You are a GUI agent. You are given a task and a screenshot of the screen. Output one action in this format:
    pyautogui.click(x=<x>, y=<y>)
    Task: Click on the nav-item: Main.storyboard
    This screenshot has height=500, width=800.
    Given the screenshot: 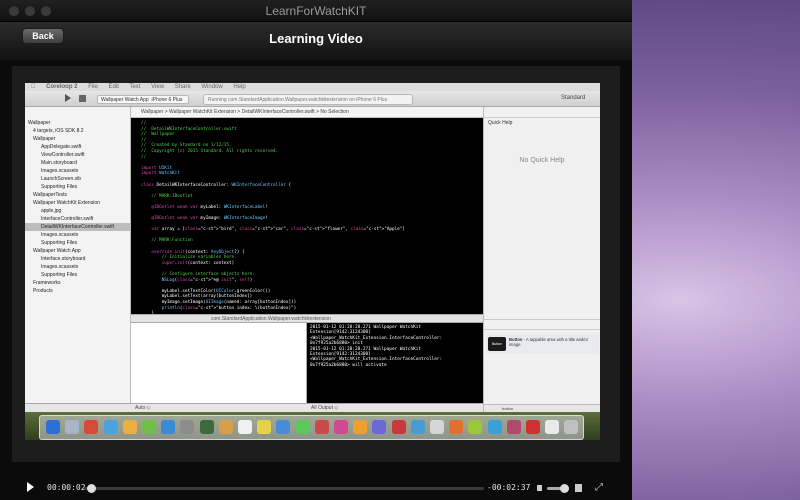 What is the action you would take?
    pyautogui.click(x=59, y=163)
    